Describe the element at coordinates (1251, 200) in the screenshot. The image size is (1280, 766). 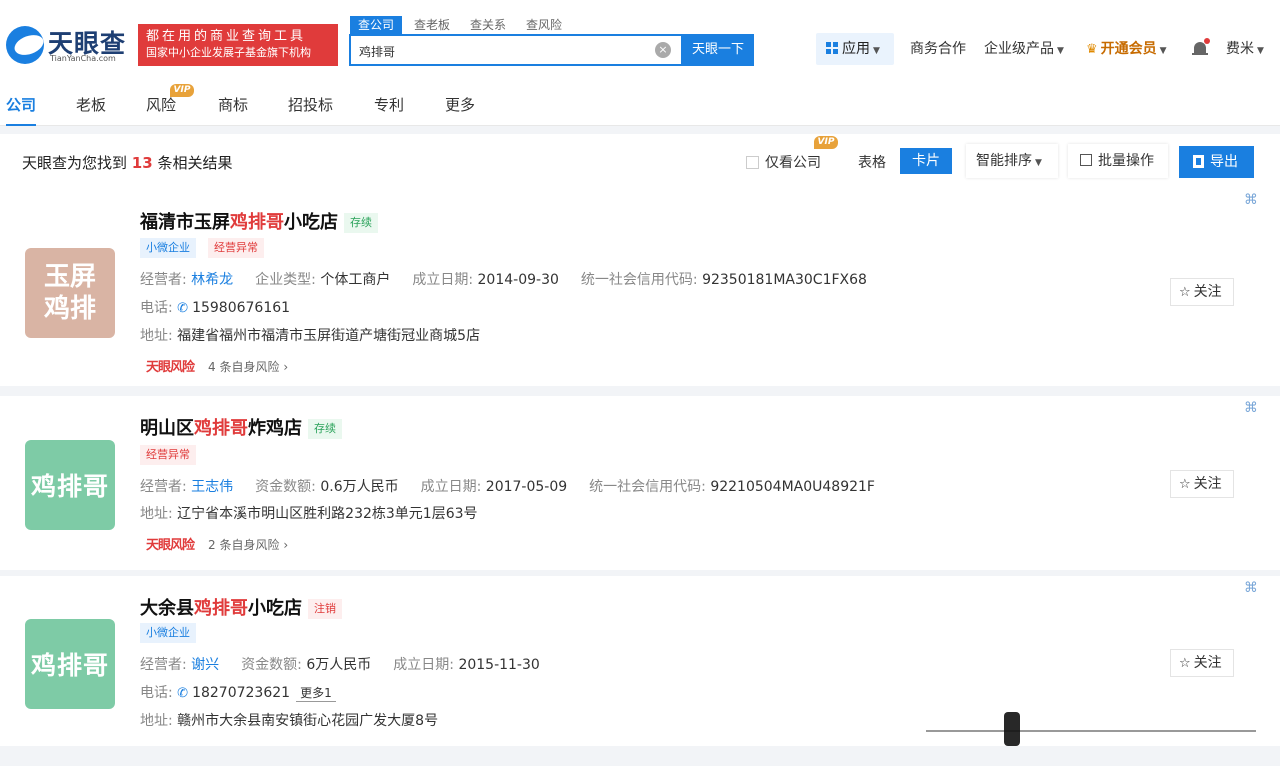
I see `corner-pattern-icon: ⌘` at that location.